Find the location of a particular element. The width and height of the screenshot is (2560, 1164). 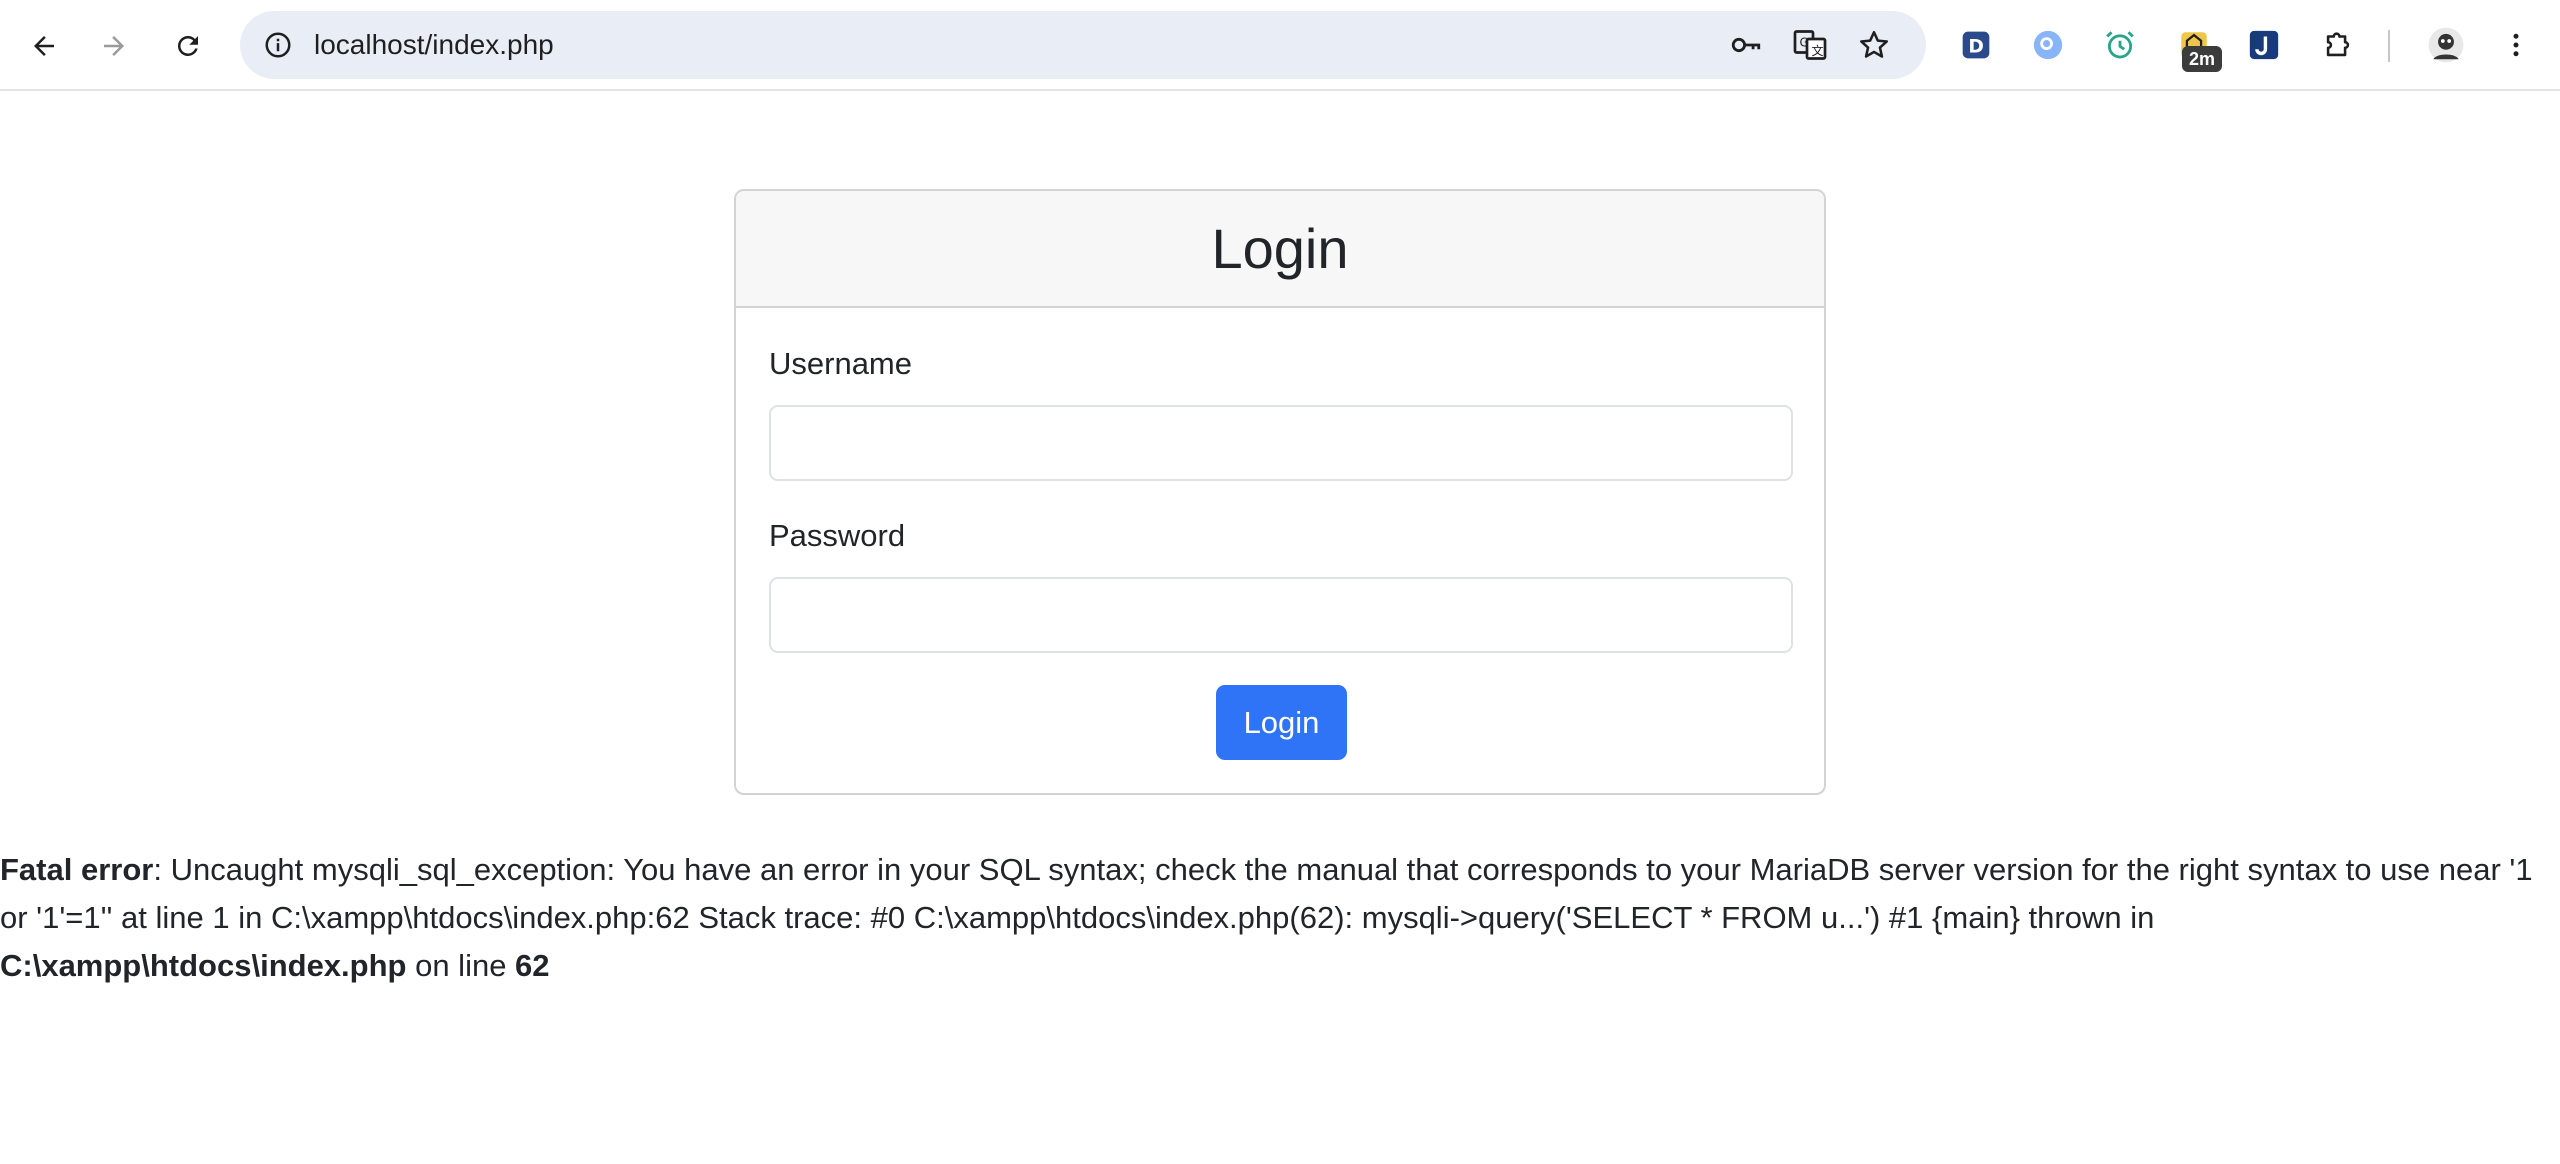

translate-icon: G文 is located at coordinates (1810, 45).